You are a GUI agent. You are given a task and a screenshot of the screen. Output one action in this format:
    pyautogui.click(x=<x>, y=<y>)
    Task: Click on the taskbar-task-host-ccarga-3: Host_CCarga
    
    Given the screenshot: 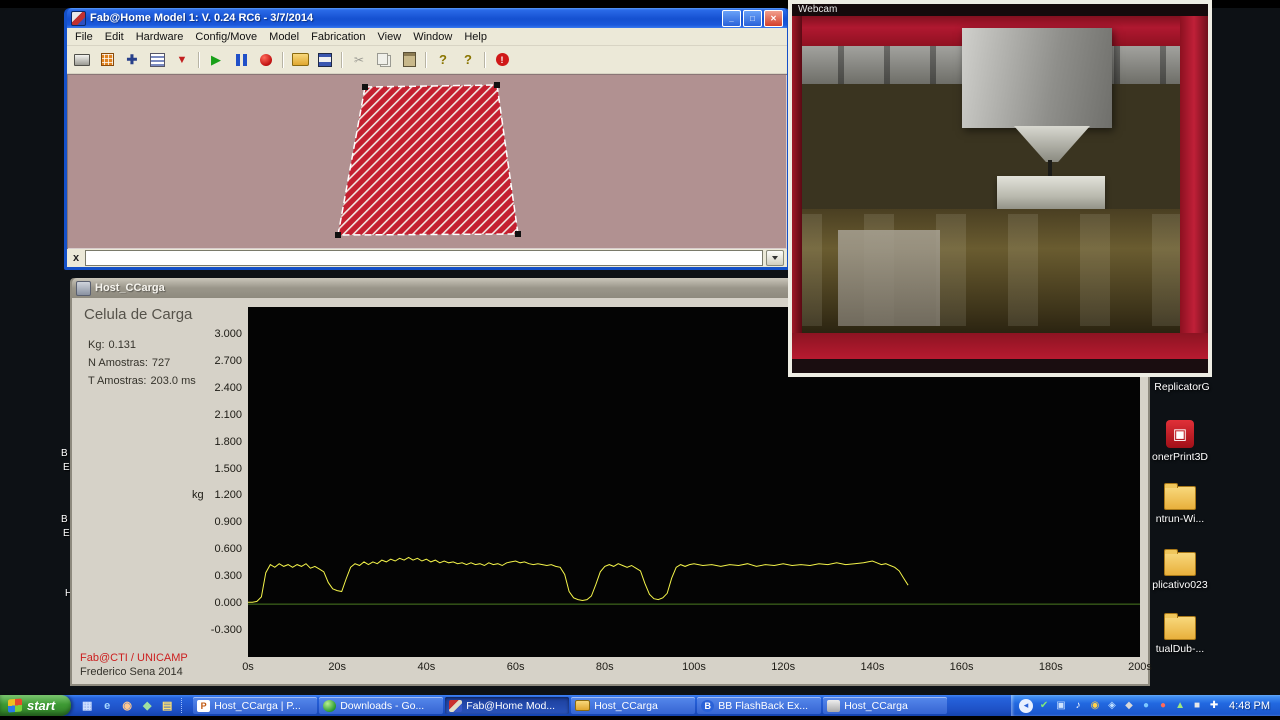 What is the action you would take?
    pyautogui.click(x=633, y=705)
    